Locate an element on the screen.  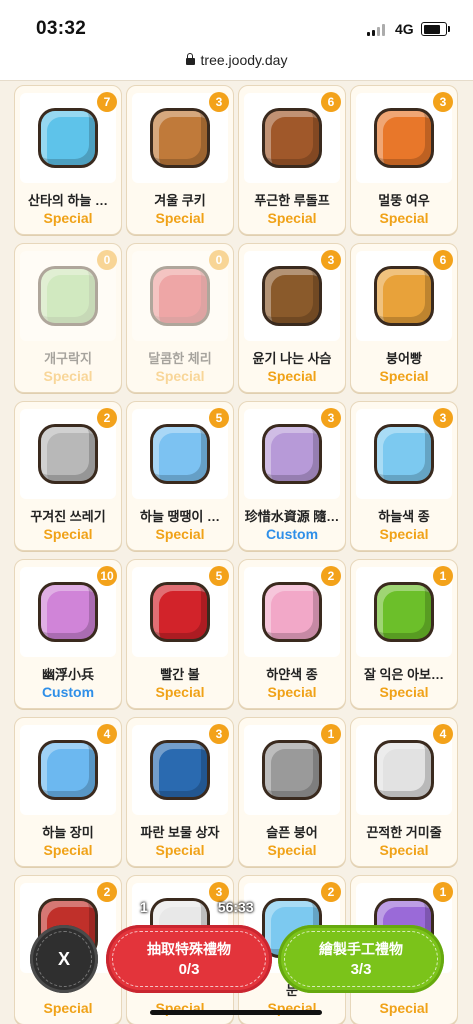
item-name: 하얀색 종 is located at coordinates (292, 674).